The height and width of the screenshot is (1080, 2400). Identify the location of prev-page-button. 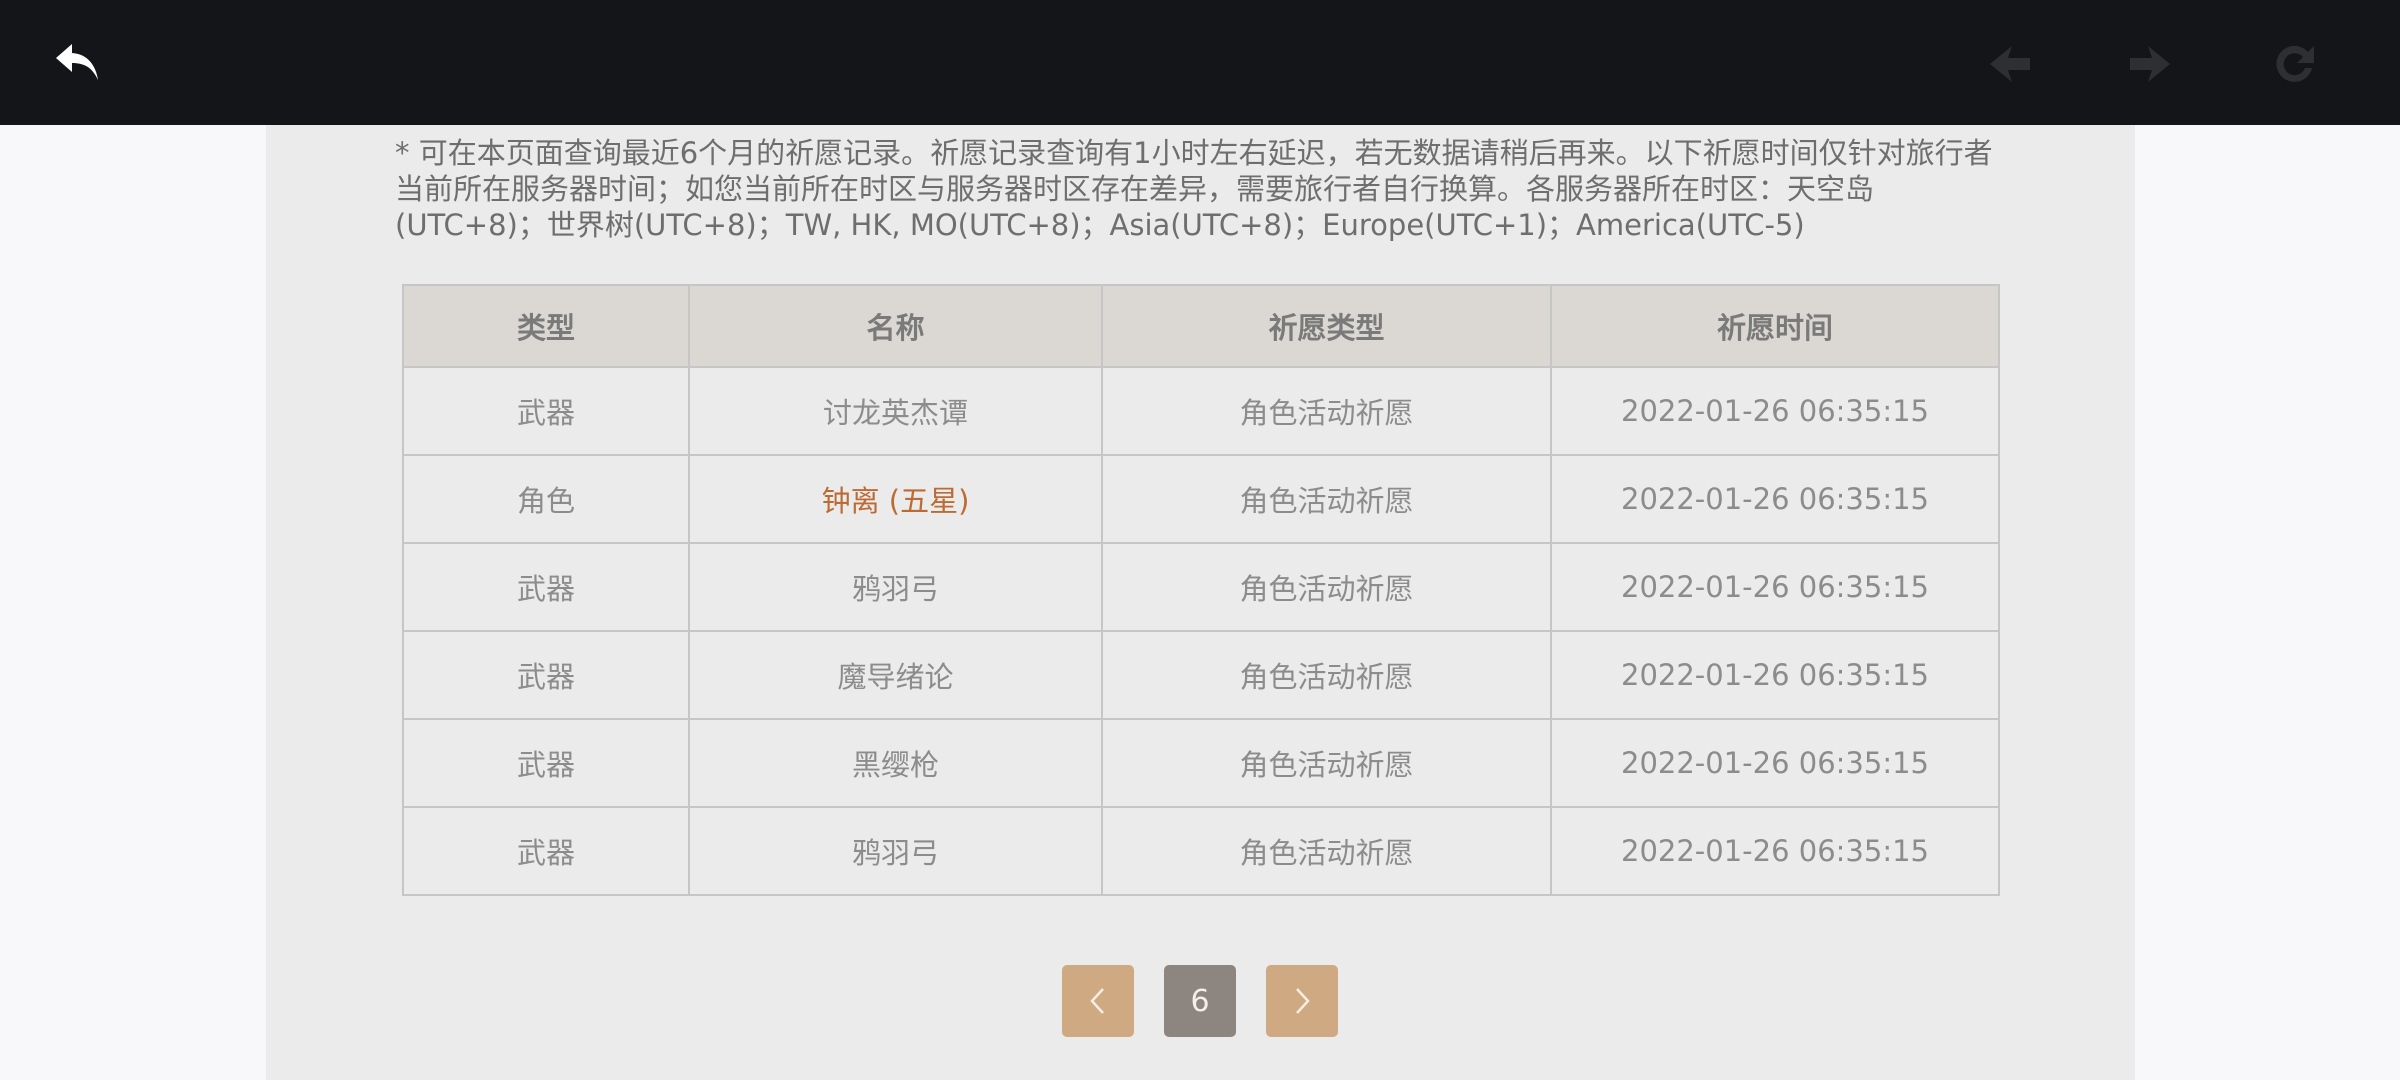
(1098, 1001).